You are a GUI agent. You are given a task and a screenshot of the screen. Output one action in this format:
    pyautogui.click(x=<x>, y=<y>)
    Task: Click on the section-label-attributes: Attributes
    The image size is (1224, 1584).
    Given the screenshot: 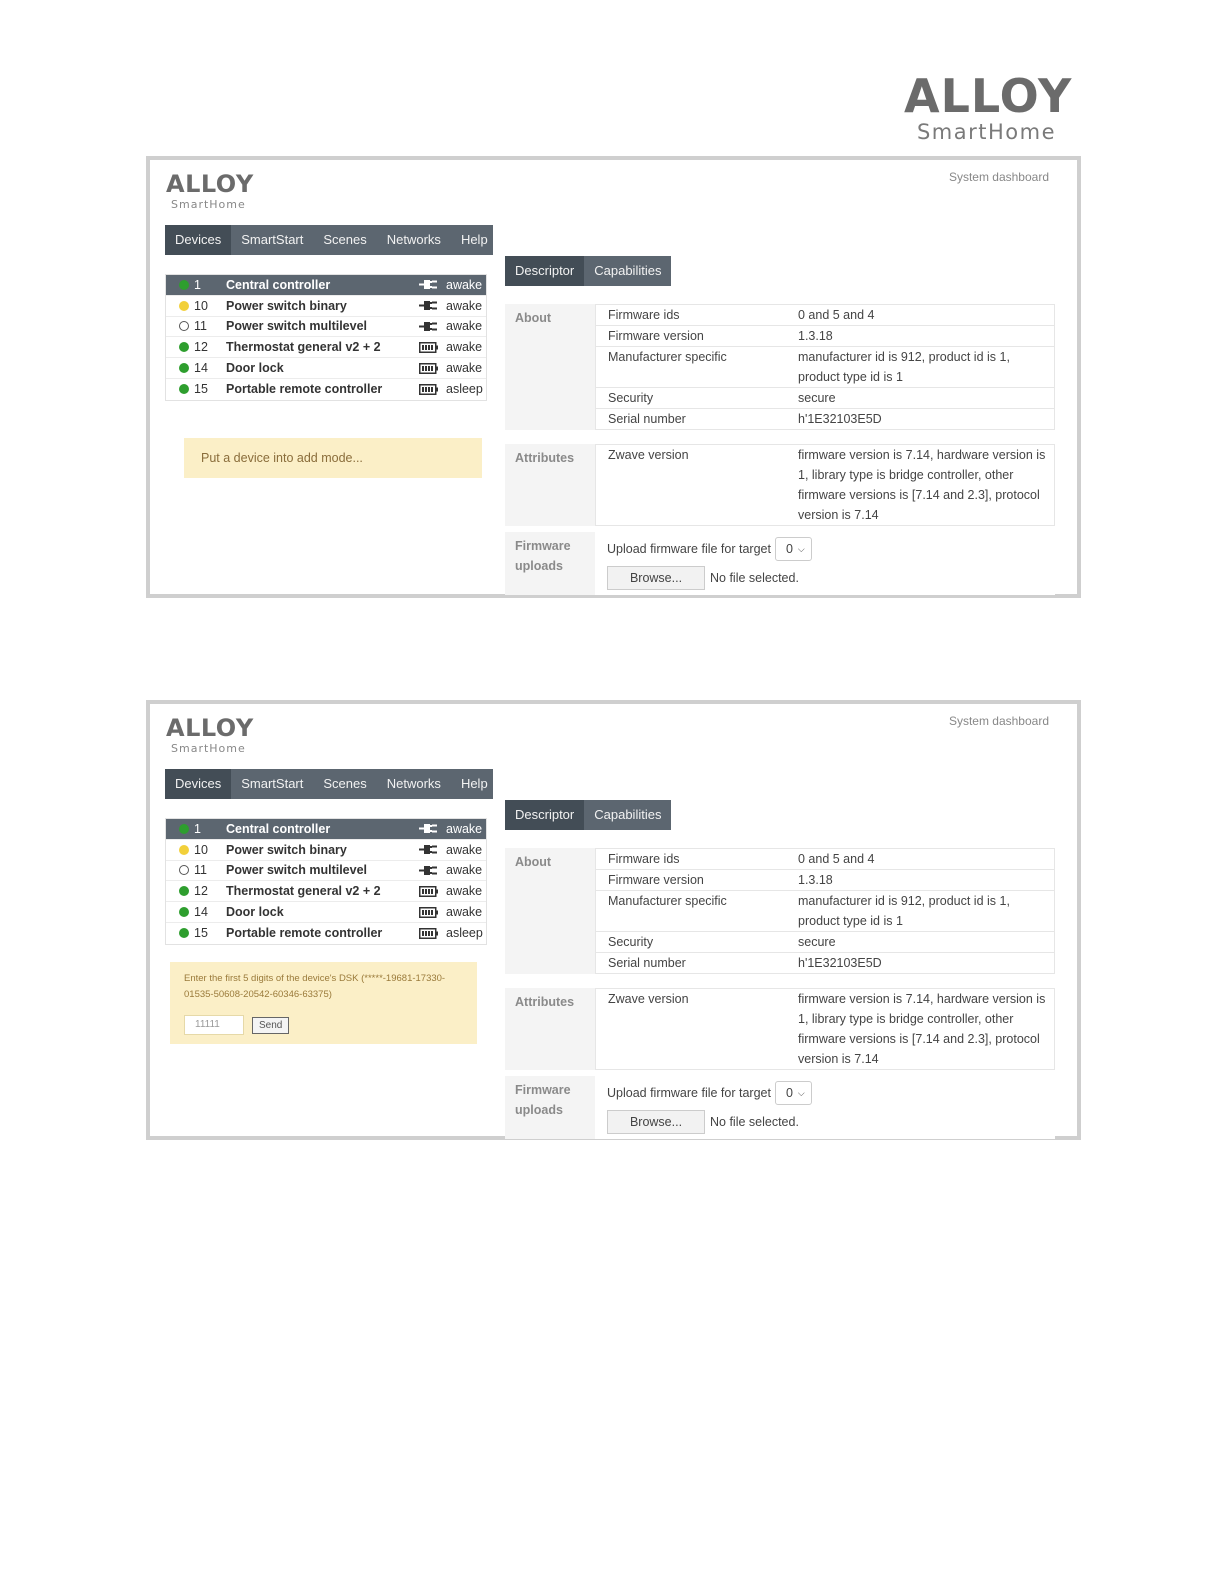 What is the action you would take?
    pyautogui.click(x=550, y=485)
    